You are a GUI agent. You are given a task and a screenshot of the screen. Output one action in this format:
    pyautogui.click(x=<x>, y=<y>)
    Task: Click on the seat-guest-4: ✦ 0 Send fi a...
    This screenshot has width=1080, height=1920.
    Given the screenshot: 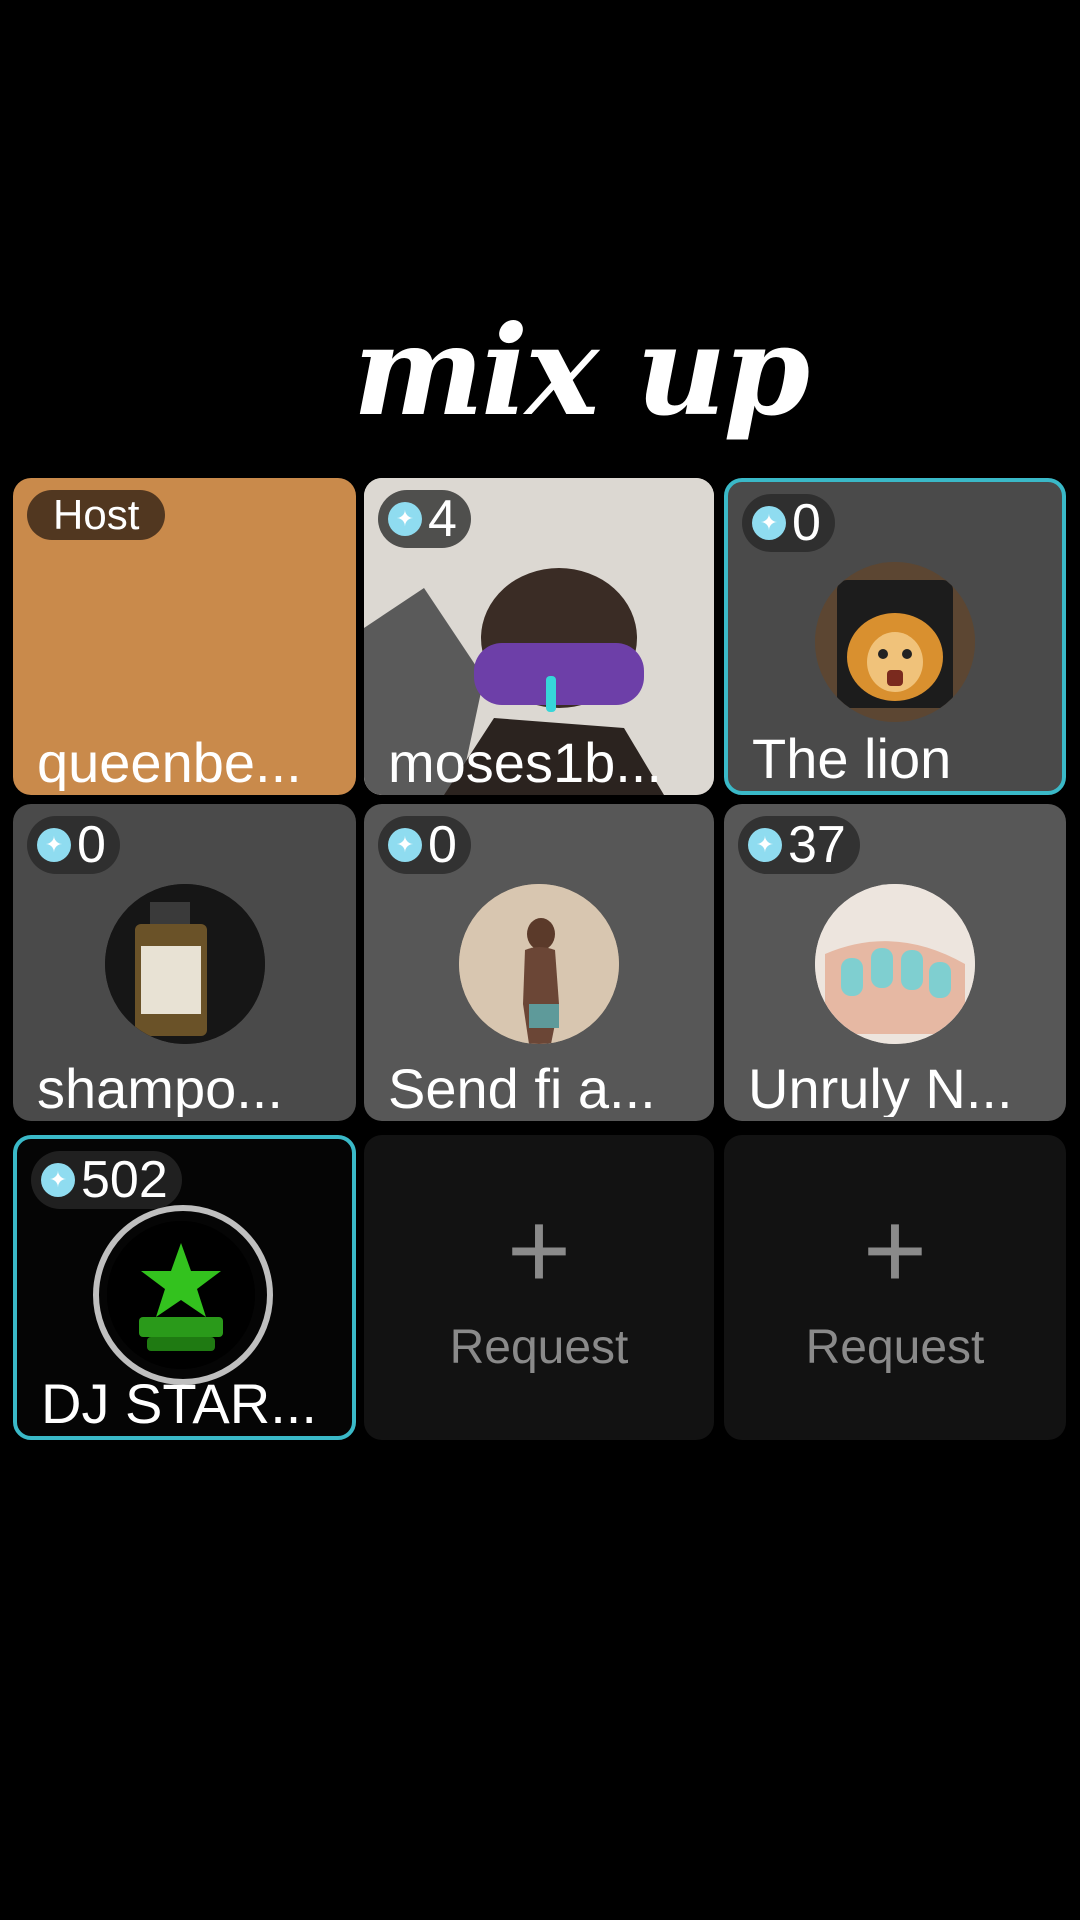 What is the action you would take?
    pyautogui.click(x=539, y=962)
    